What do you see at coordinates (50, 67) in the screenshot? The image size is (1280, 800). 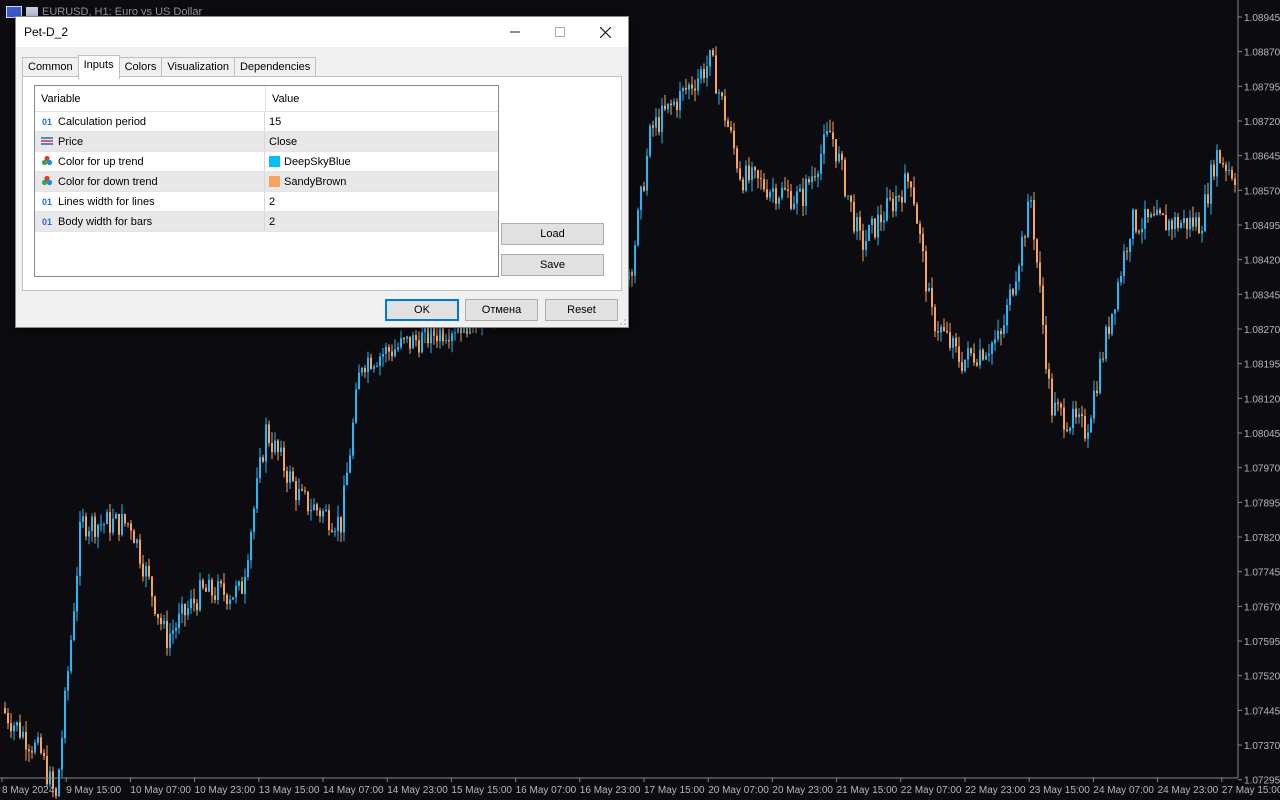 I see `tab-common: Common` at bounding box center [50, 67].